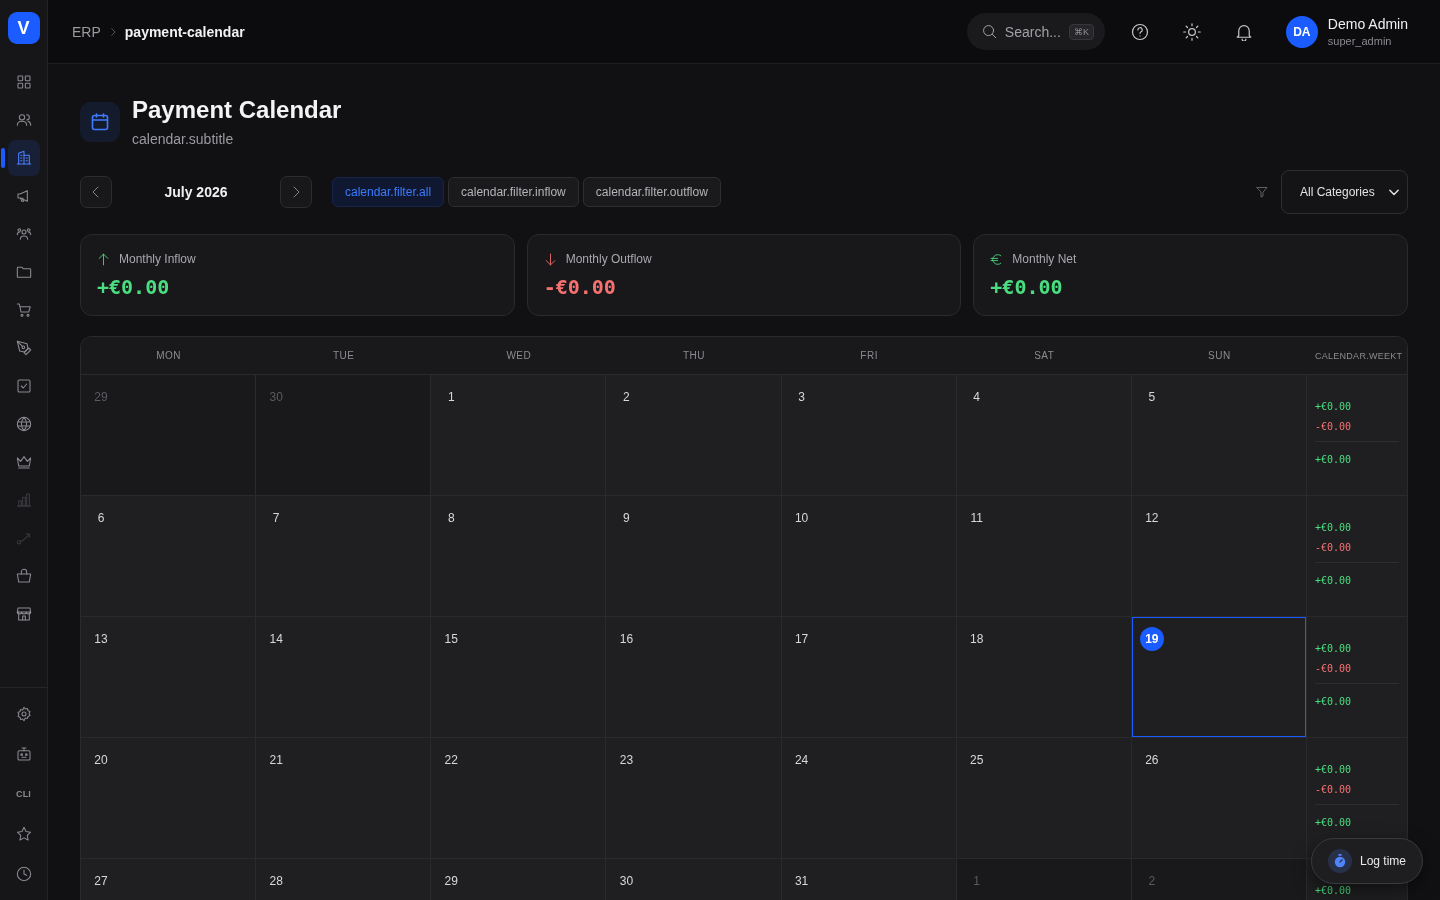 This screenshot has width=1440, height=900. What do you see at coordinates (519, 435) in the screenshot?
I see `day-cell: 1` at bounding box center [519, 435].